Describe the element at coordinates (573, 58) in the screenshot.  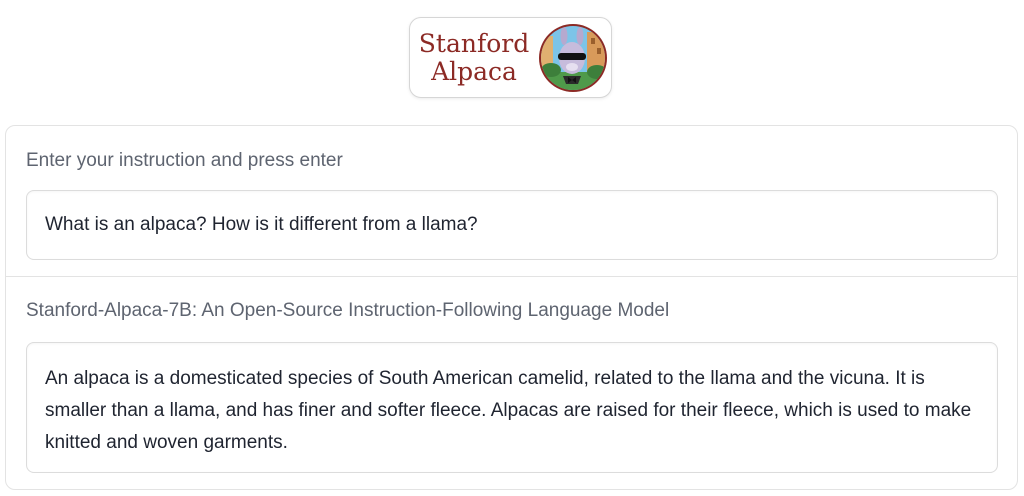
I see `alpaca-mascot-icon` at that location.